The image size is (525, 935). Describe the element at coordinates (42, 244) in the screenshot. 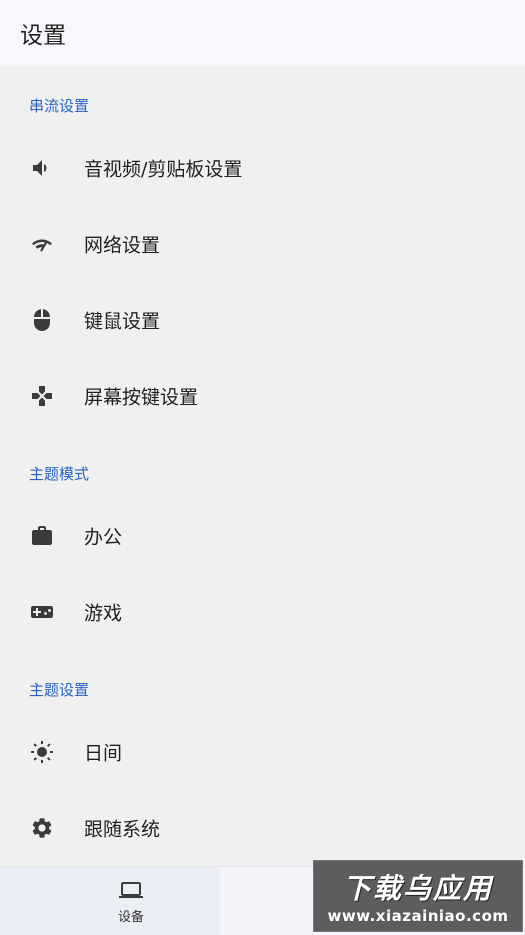

I see `wifi-signal-icon` at that location.